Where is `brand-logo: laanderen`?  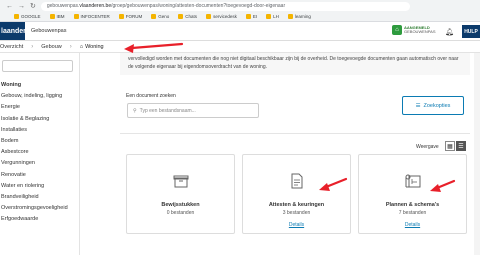 brand-logo: laanderen is located at coordinates (17, 31).